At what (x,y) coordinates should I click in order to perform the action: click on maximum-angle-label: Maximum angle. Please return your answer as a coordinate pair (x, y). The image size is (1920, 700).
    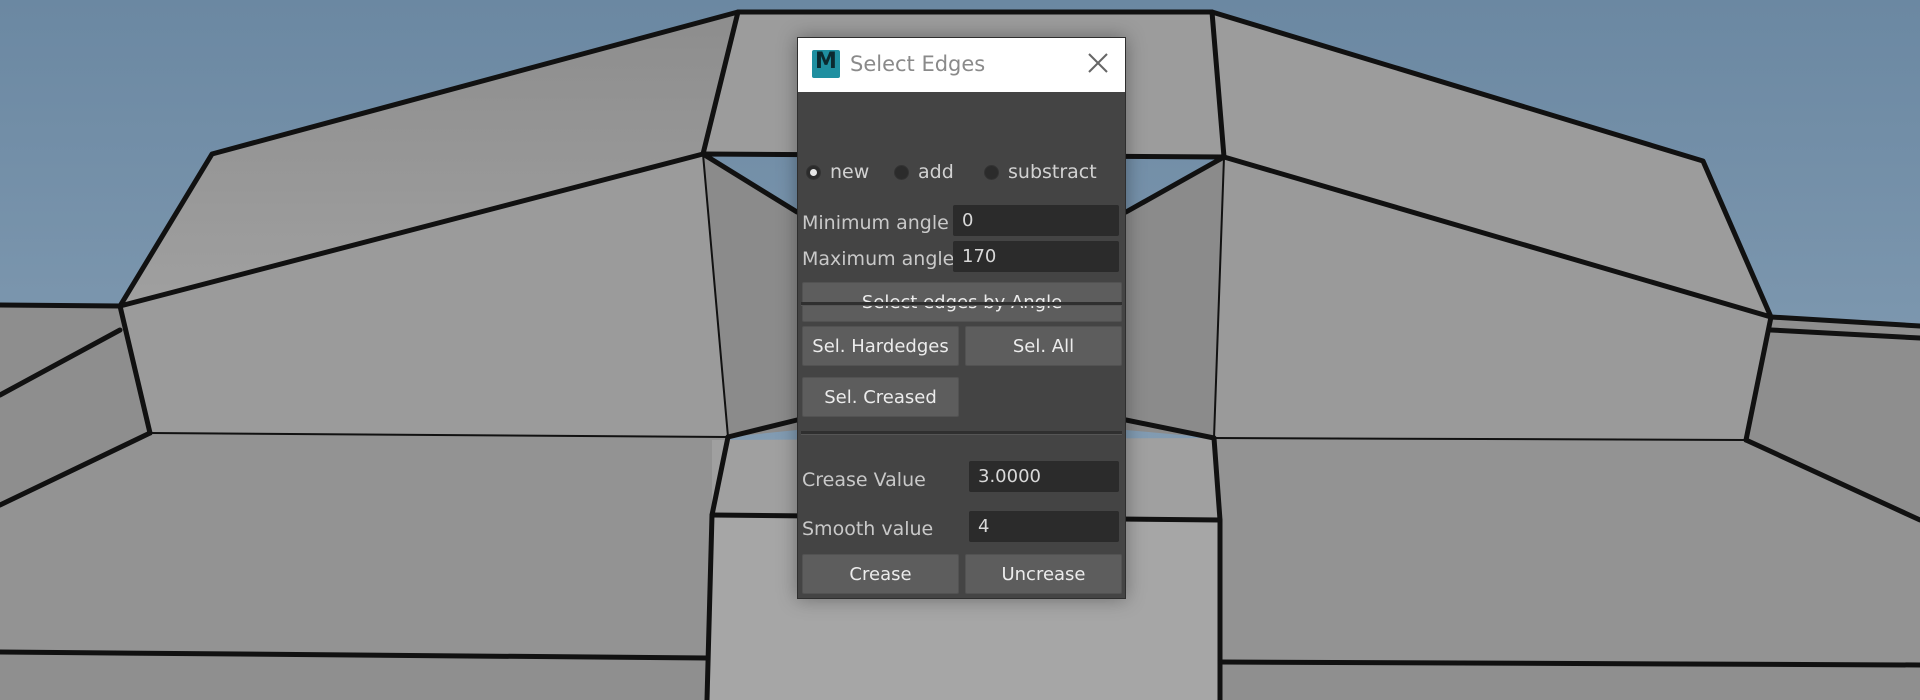
    Looking at the image, I should click on (878, 259).